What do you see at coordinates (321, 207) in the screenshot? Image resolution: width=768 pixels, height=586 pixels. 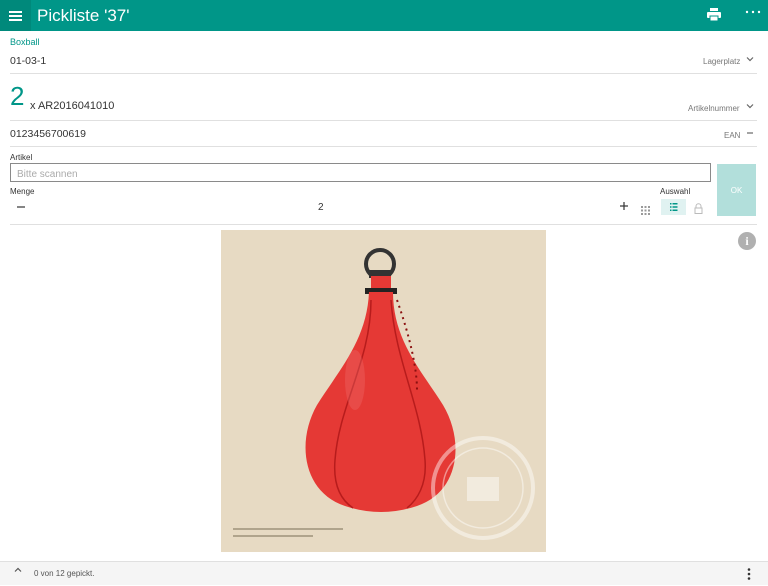 I see `amount-value: 2` at bounding box center [321, 207].